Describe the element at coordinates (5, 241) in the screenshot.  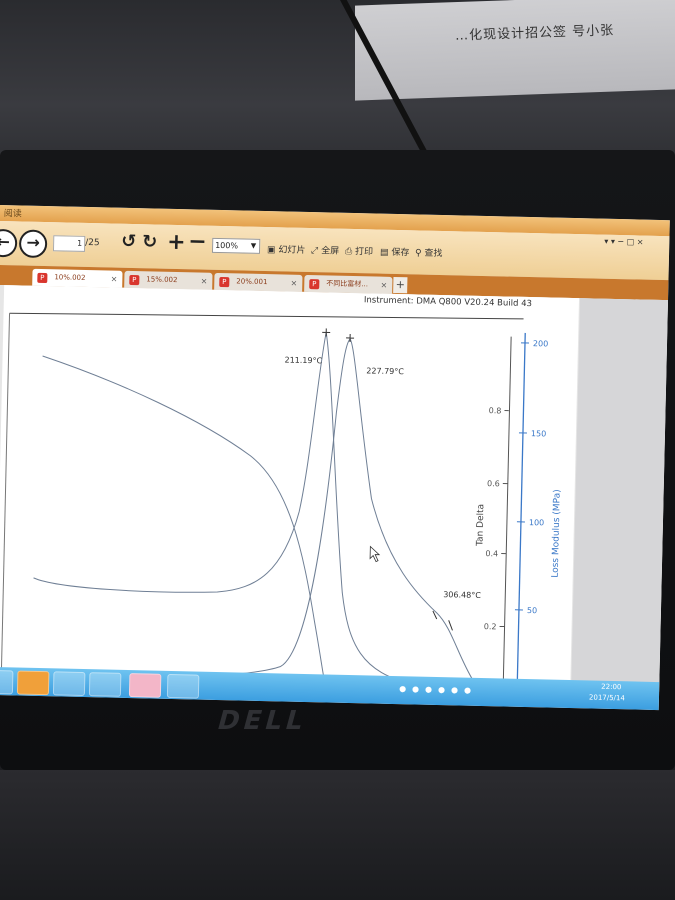
I see `arrow-left-icon: ←` at that location.